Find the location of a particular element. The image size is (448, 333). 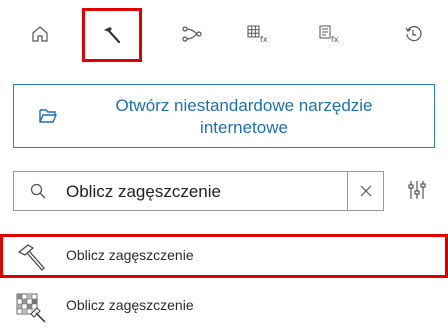

tab-raster-functions: fx is located at coordinates (258, 34).